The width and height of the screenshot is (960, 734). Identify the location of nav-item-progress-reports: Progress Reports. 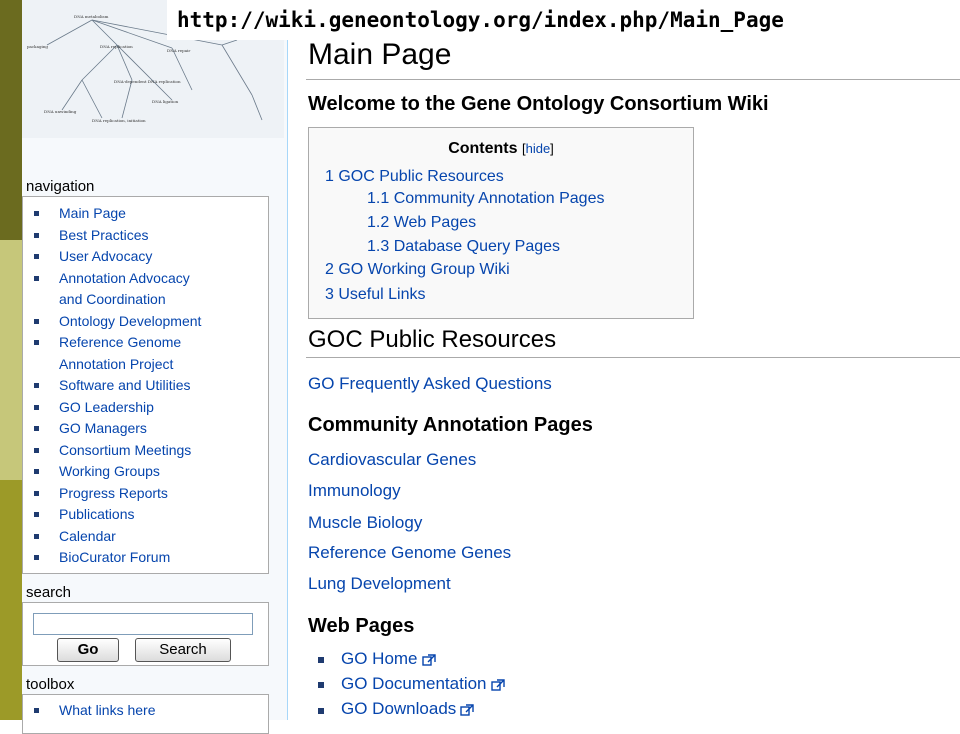
(145, 494).